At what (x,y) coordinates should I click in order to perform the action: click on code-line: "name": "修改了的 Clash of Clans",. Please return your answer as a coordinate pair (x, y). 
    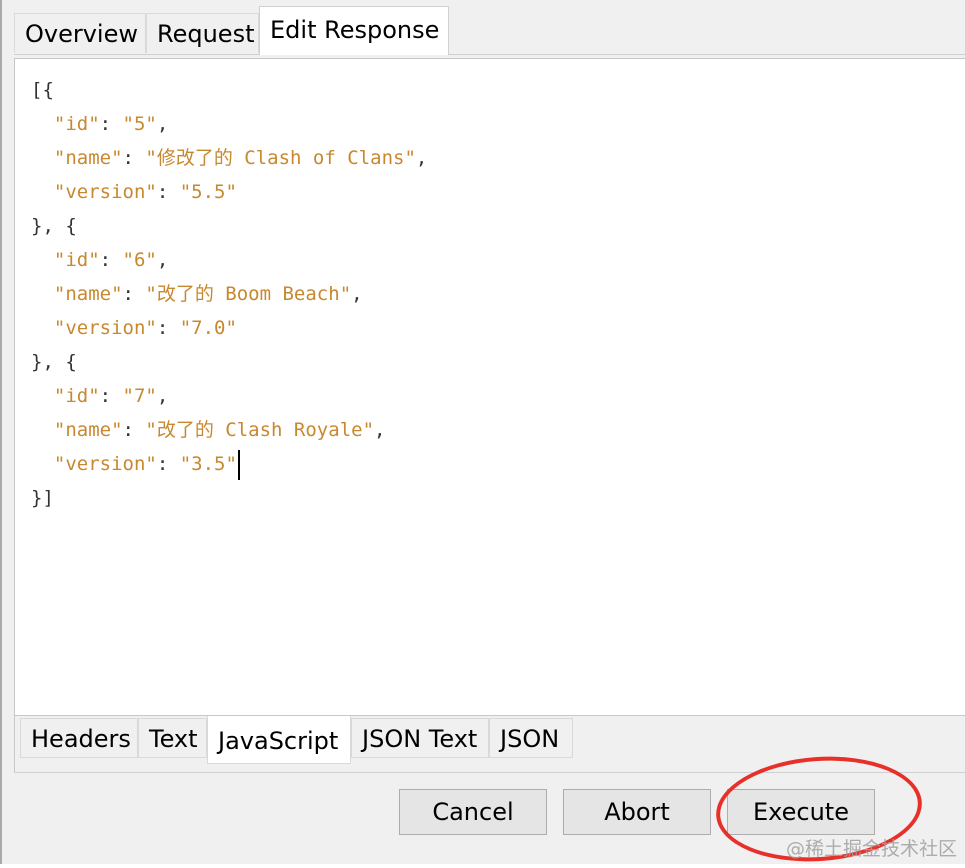
    Looking at the image, I should click on (229, 158).